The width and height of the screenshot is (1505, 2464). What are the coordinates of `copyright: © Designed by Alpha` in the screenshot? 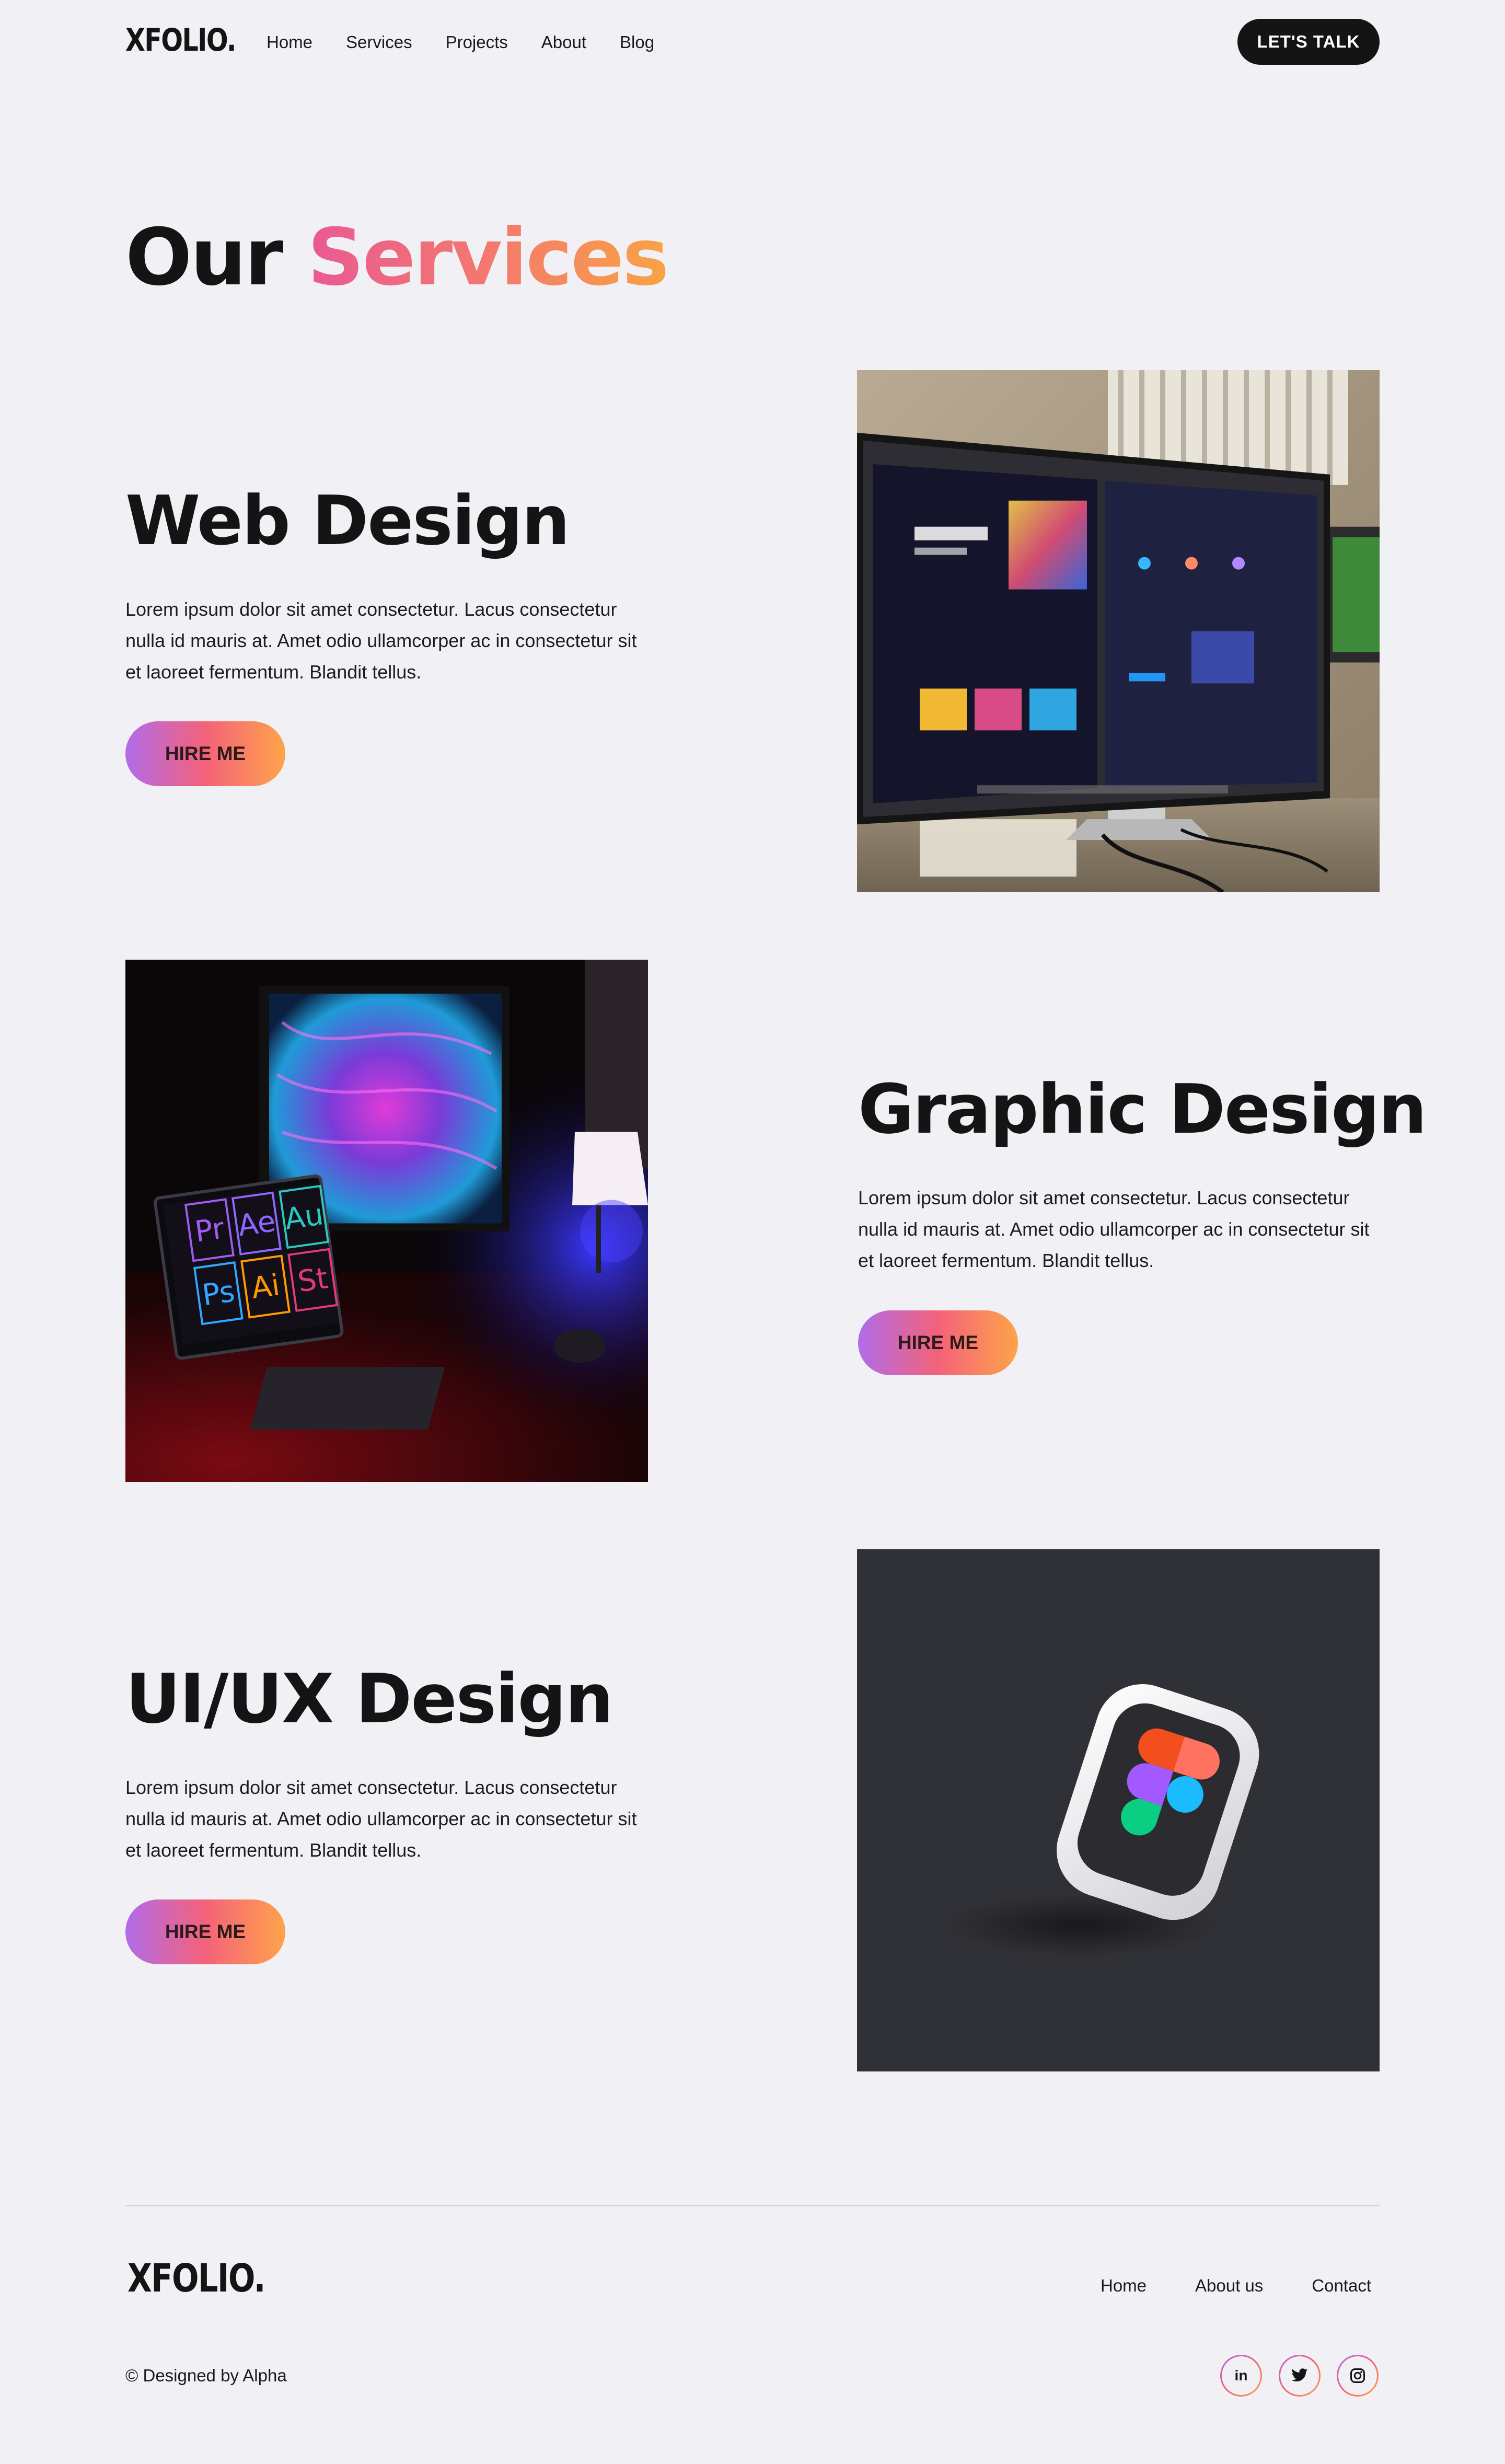 It's located at (206, 2375).